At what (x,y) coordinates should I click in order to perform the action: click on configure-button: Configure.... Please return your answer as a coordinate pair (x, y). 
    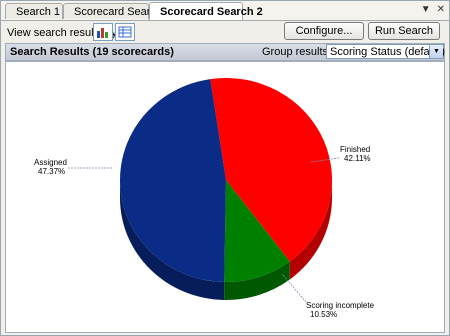
    Looking at the image, I should click on (324, 31).